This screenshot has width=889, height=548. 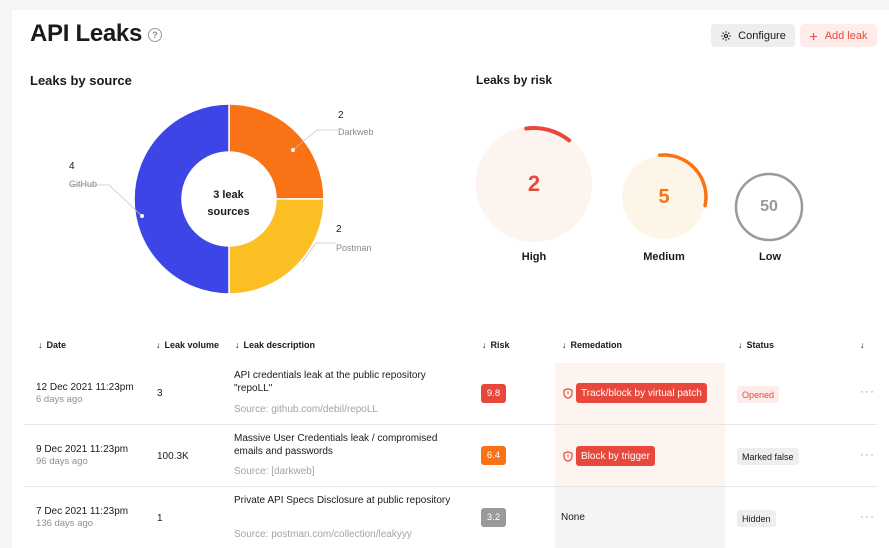 I want to click on row-ago: 136 days ago, so click(x=65, y=523).